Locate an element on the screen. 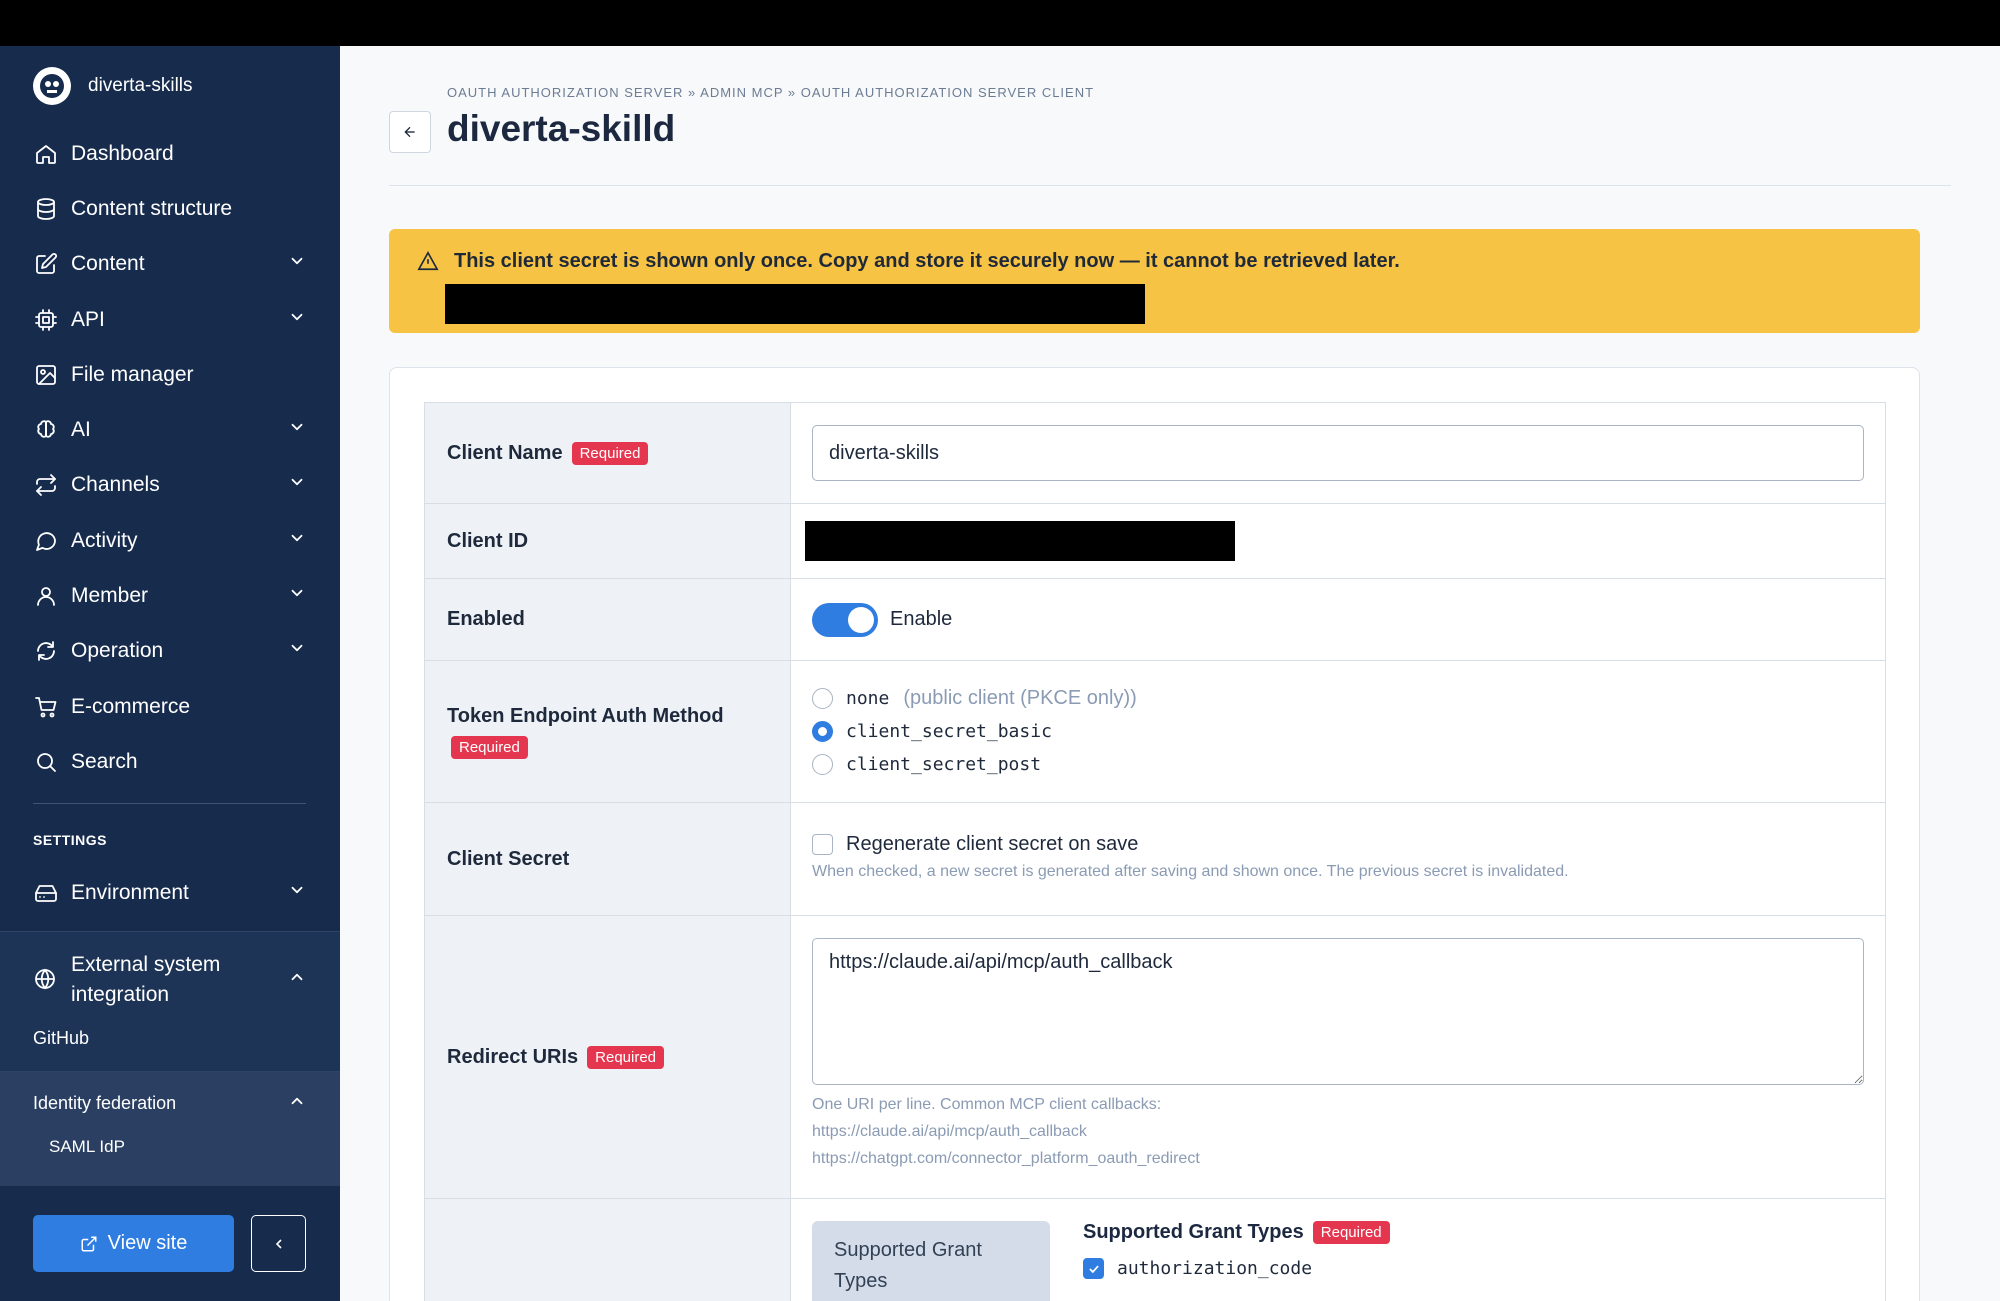 The image size is (2000, 1301). sidebar-item-e-commerce: E-commerce is located at coordinates (170, 706).